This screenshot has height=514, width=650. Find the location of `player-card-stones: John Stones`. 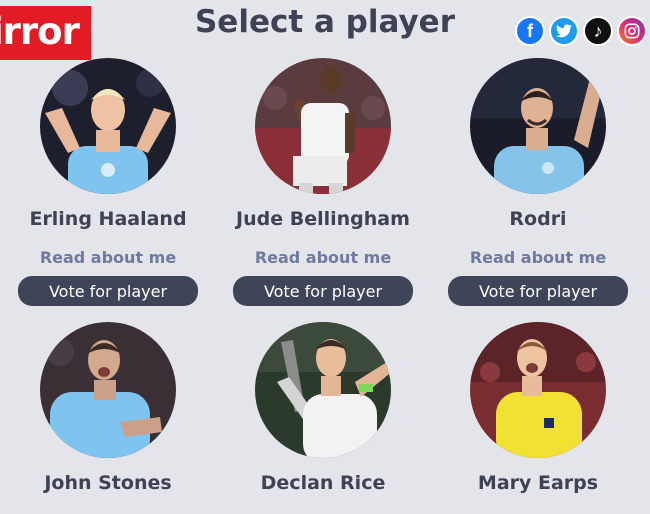

player-card-stones: John Stones is located at coordinates (108, 408).